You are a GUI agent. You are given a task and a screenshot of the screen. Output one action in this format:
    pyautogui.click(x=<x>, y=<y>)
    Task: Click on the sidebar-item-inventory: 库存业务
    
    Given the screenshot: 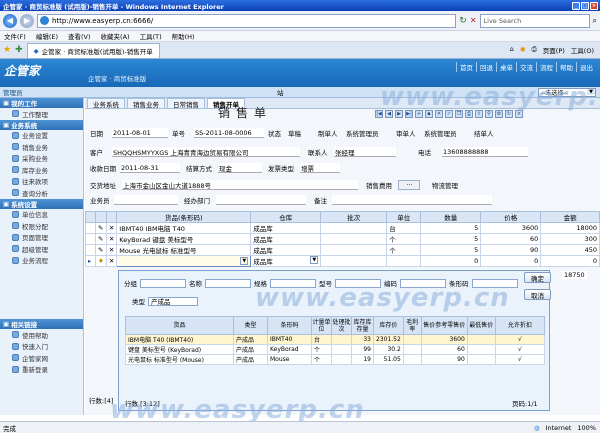 What is the action you would take?
    pyautogui.click(x=41, y=170)
    